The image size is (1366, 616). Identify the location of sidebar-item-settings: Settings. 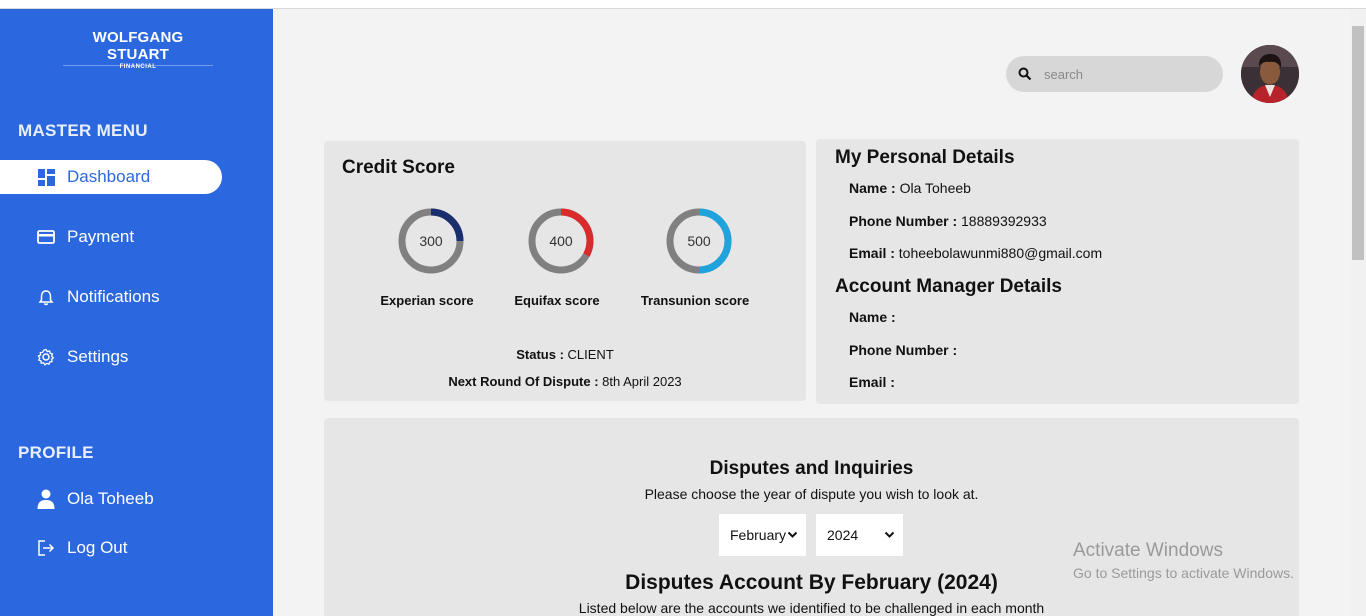
(111, 357).